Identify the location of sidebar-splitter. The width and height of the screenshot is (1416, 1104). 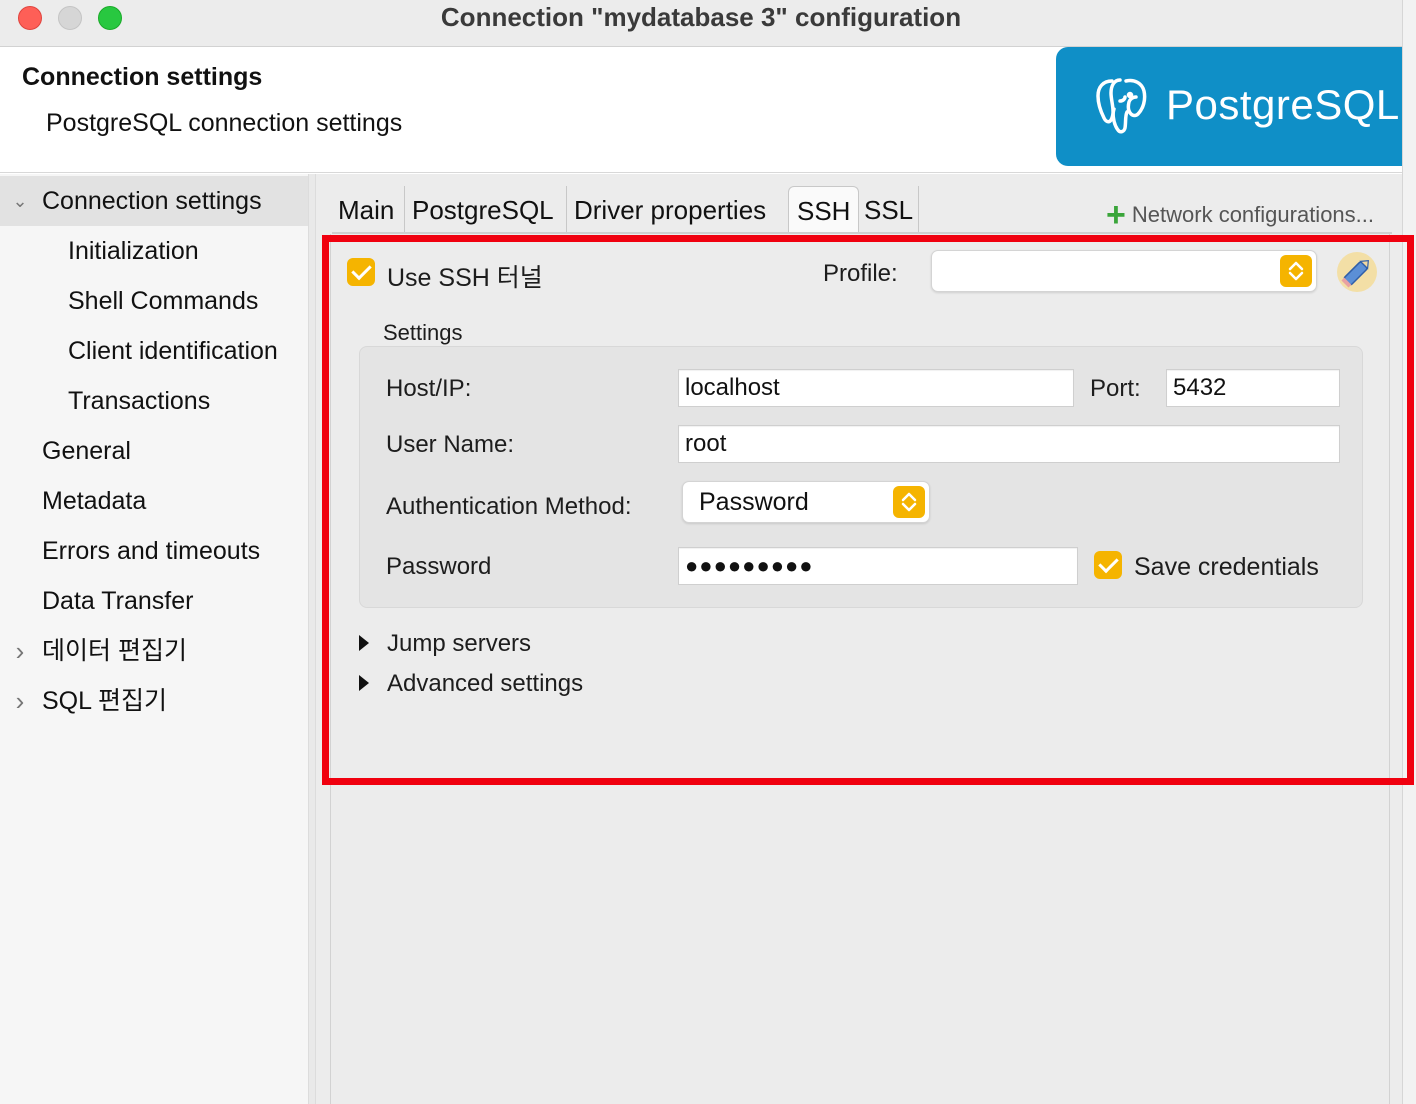
(312, 639).